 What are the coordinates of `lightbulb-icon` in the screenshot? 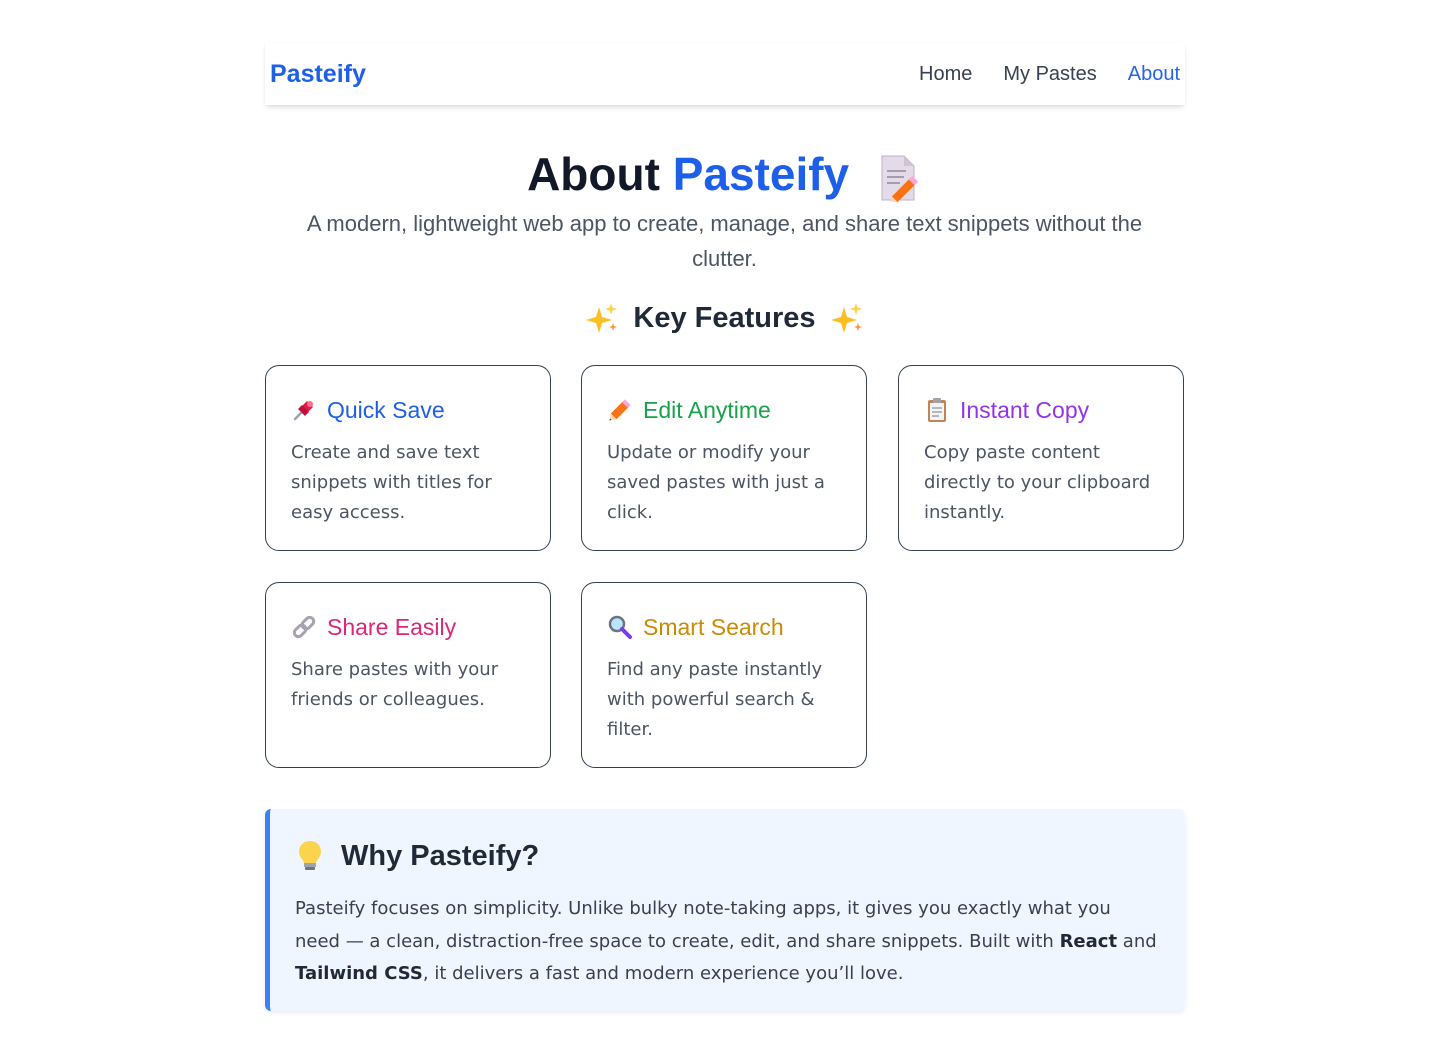 It's located at (310, 856).